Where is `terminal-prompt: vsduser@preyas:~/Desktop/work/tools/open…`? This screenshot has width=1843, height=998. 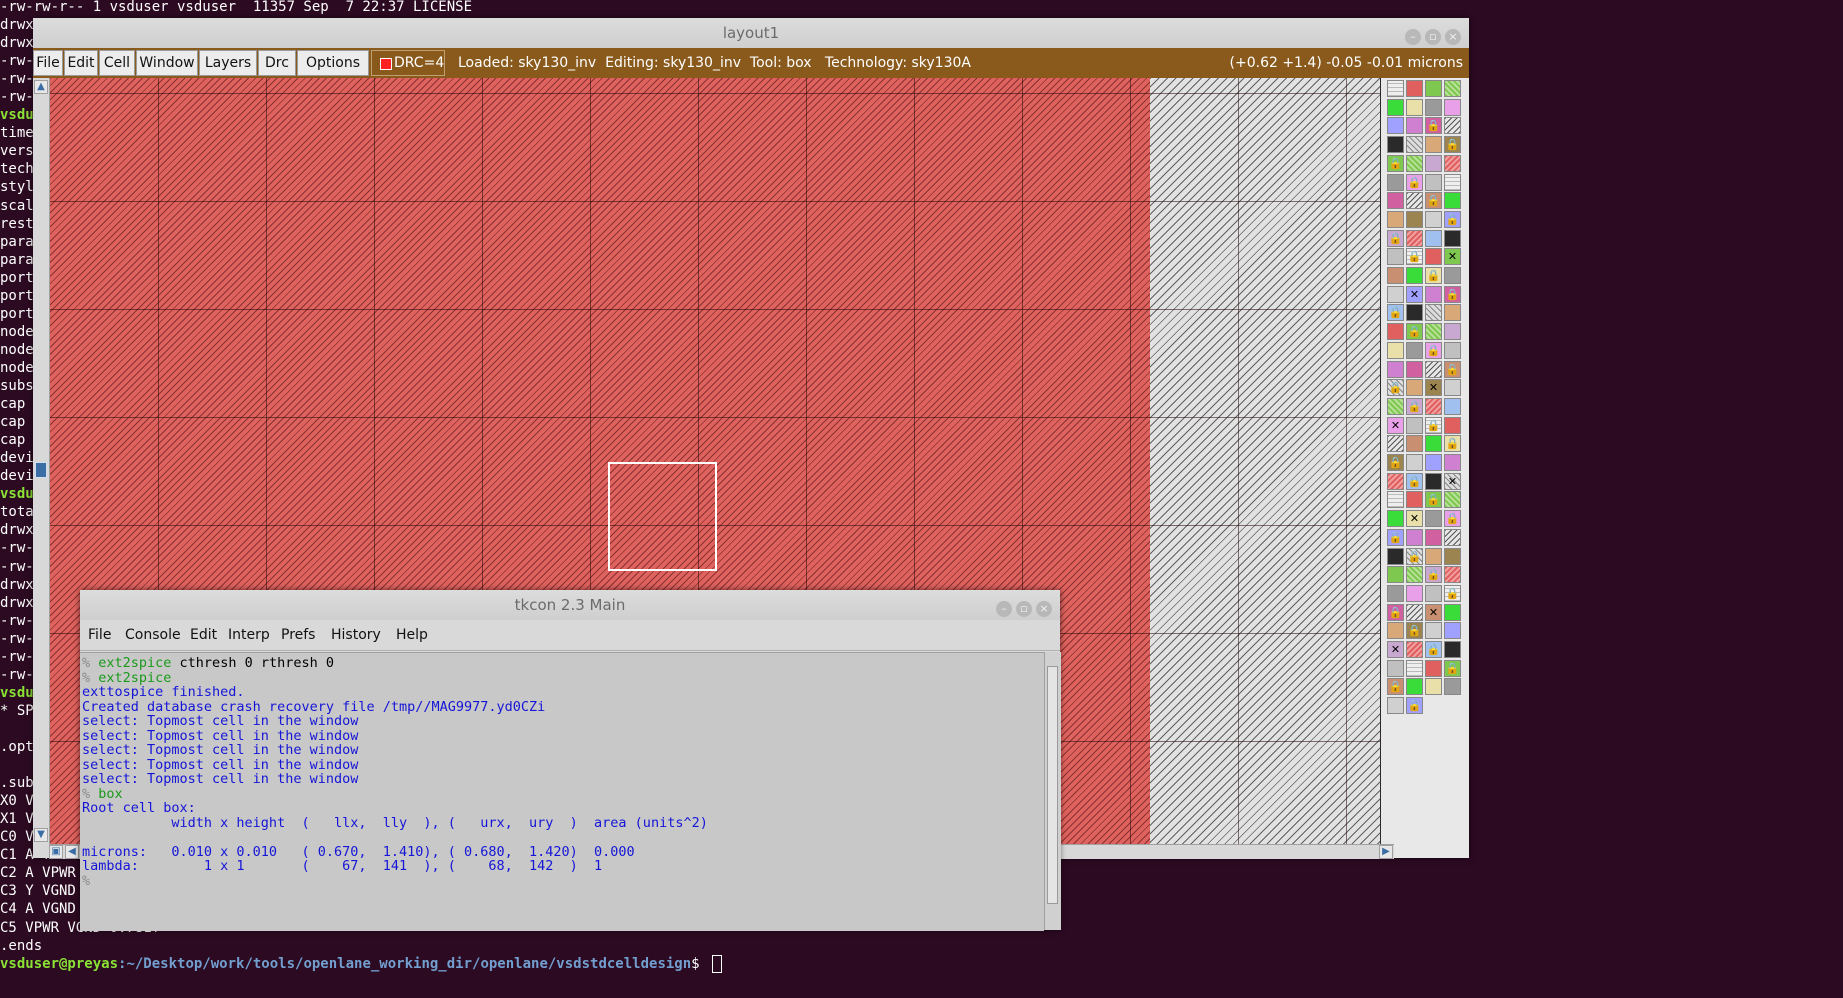 terminal-prompt: vsduser@preyas:~/Desktop/work/tools/open… is located at coordinates (361, 964).